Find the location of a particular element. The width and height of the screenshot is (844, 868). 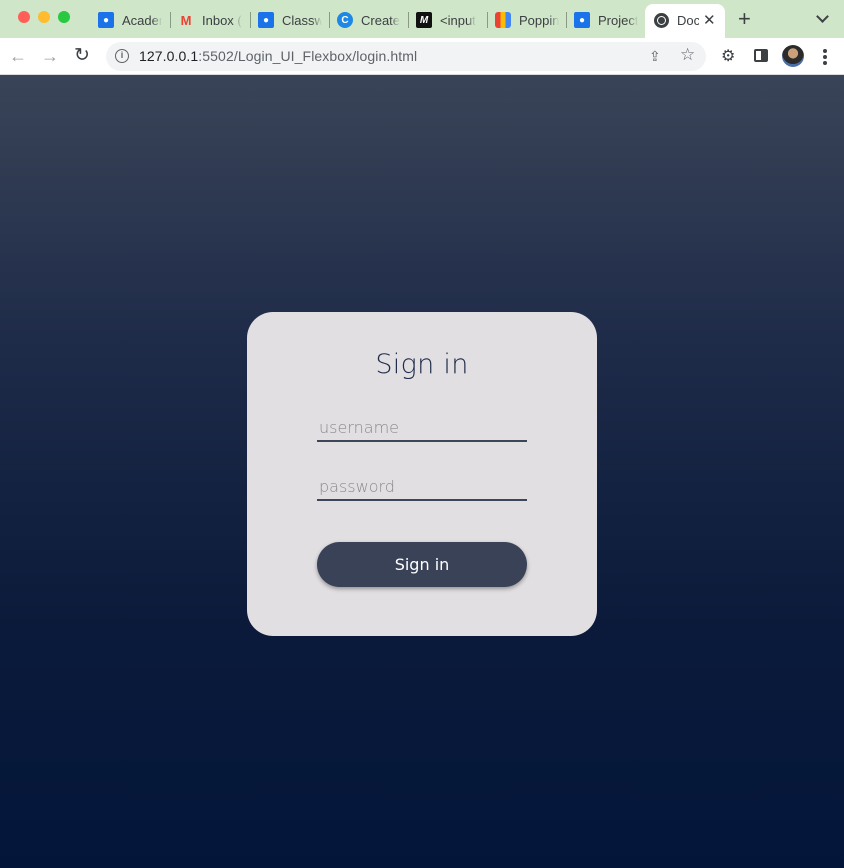

password-input is located at coordinates (422, 487).